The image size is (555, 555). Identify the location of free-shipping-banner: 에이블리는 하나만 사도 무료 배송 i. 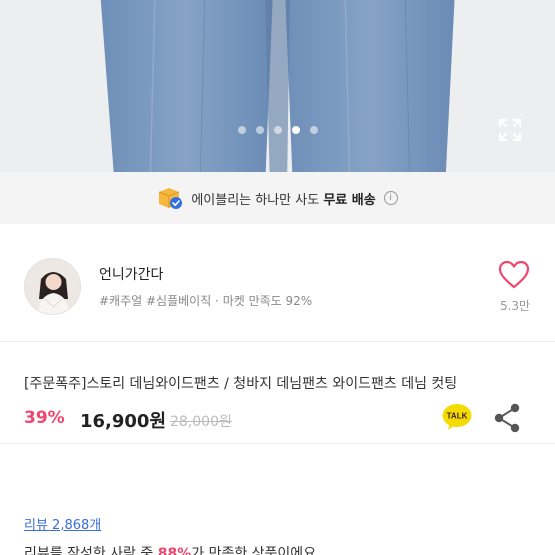
(277, 198).